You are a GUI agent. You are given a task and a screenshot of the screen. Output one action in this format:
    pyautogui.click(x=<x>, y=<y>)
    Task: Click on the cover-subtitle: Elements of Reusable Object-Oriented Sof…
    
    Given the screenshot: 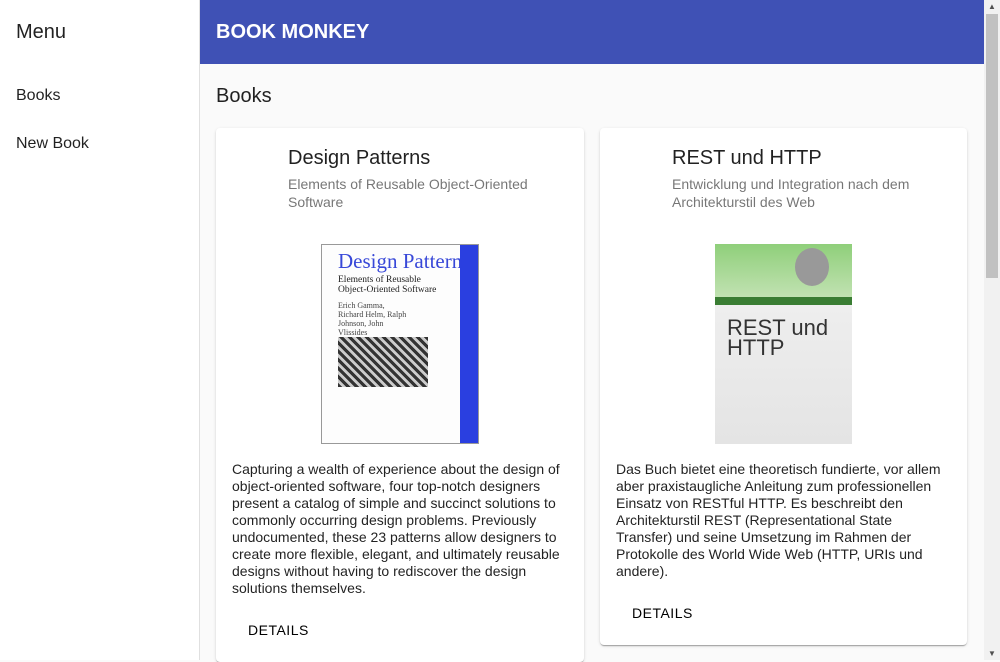 What is the action you would take?
    pyautogui.click(x=387, y=285)
    